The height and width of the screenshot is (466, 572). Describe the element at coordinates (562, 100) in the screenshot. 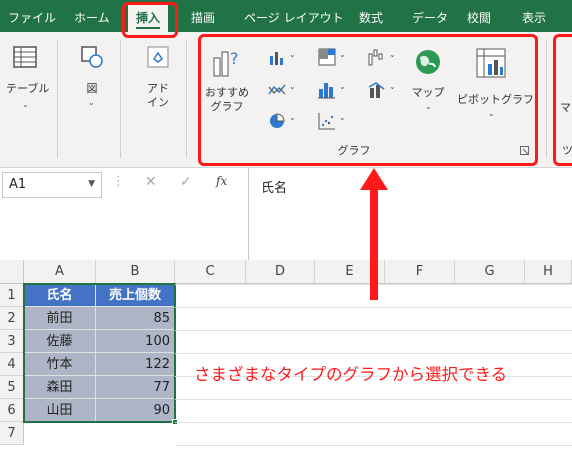

I see `right-group-highlight` at that location.